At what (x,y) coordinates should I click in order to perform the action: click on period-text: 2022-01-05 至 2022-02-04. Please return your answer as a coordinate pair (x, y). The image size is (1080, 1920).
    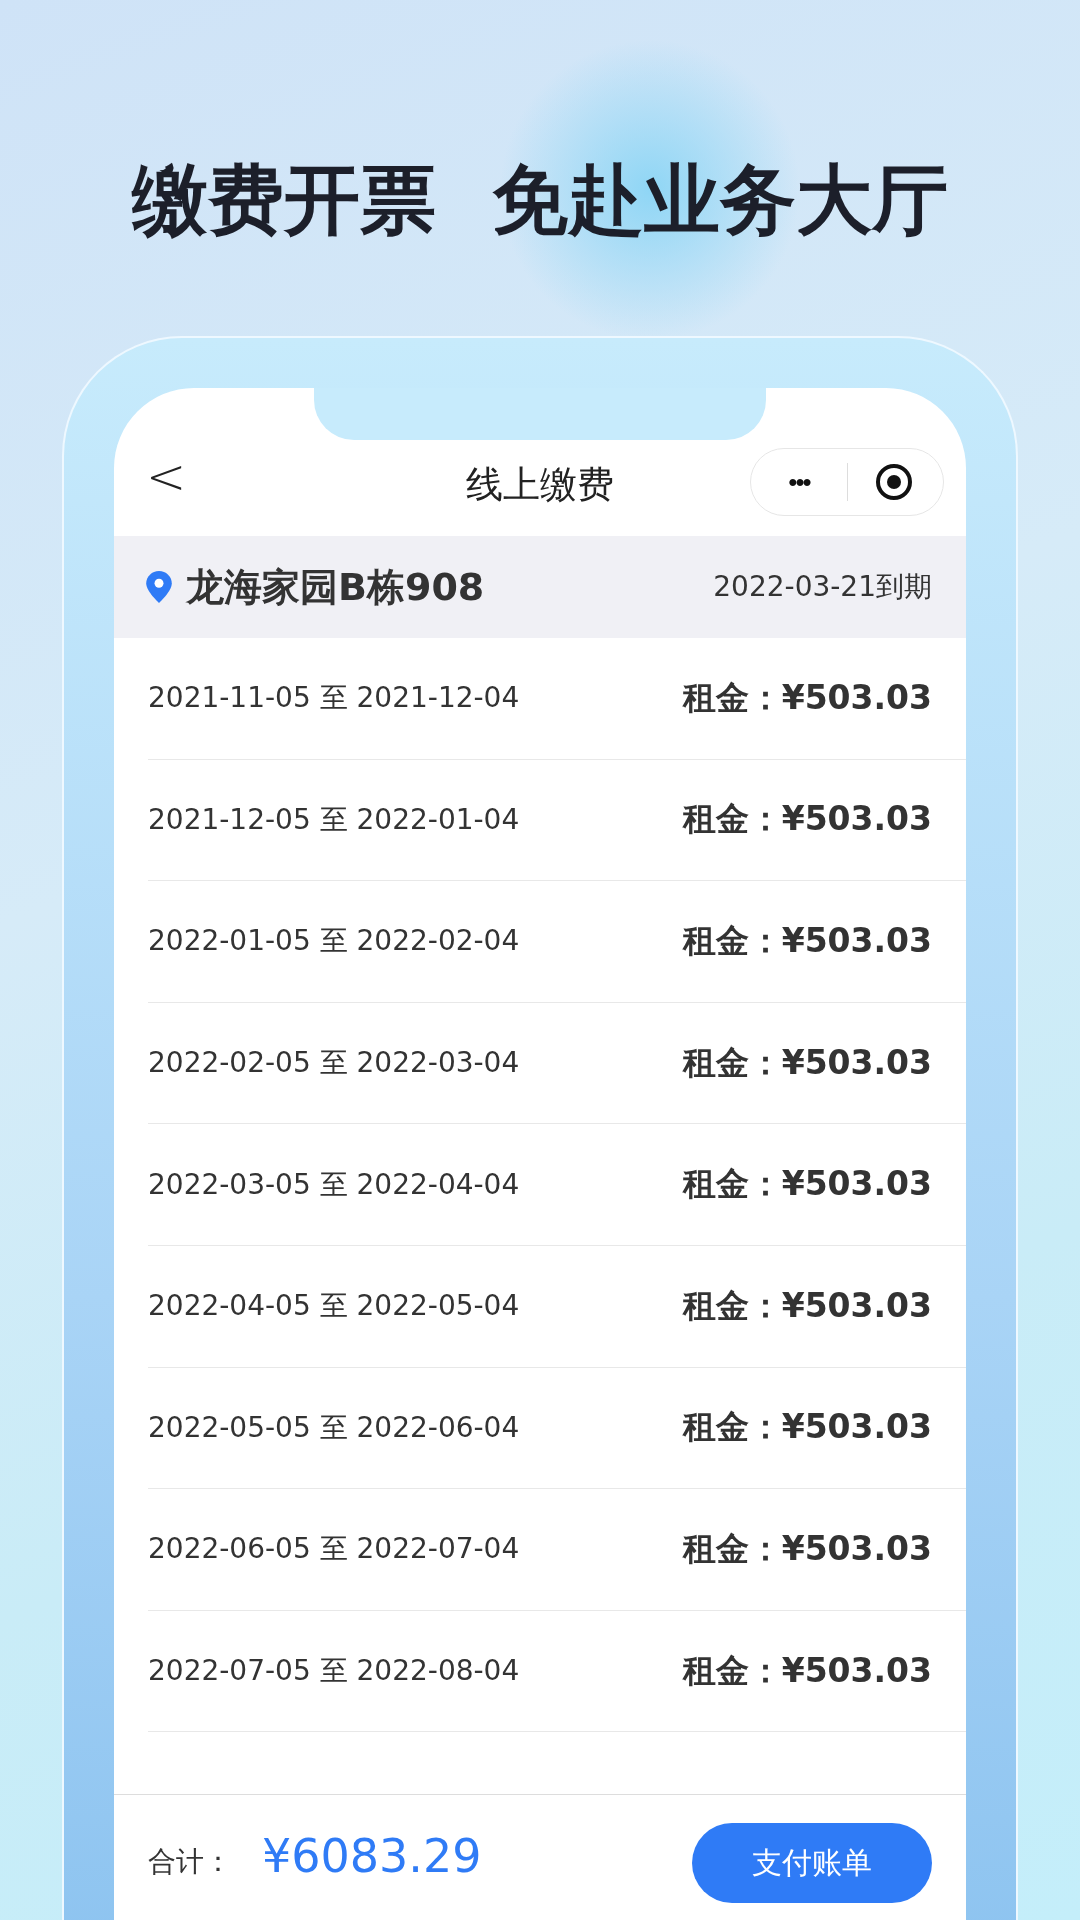
    Looking at the image, I should click on (334, 941).